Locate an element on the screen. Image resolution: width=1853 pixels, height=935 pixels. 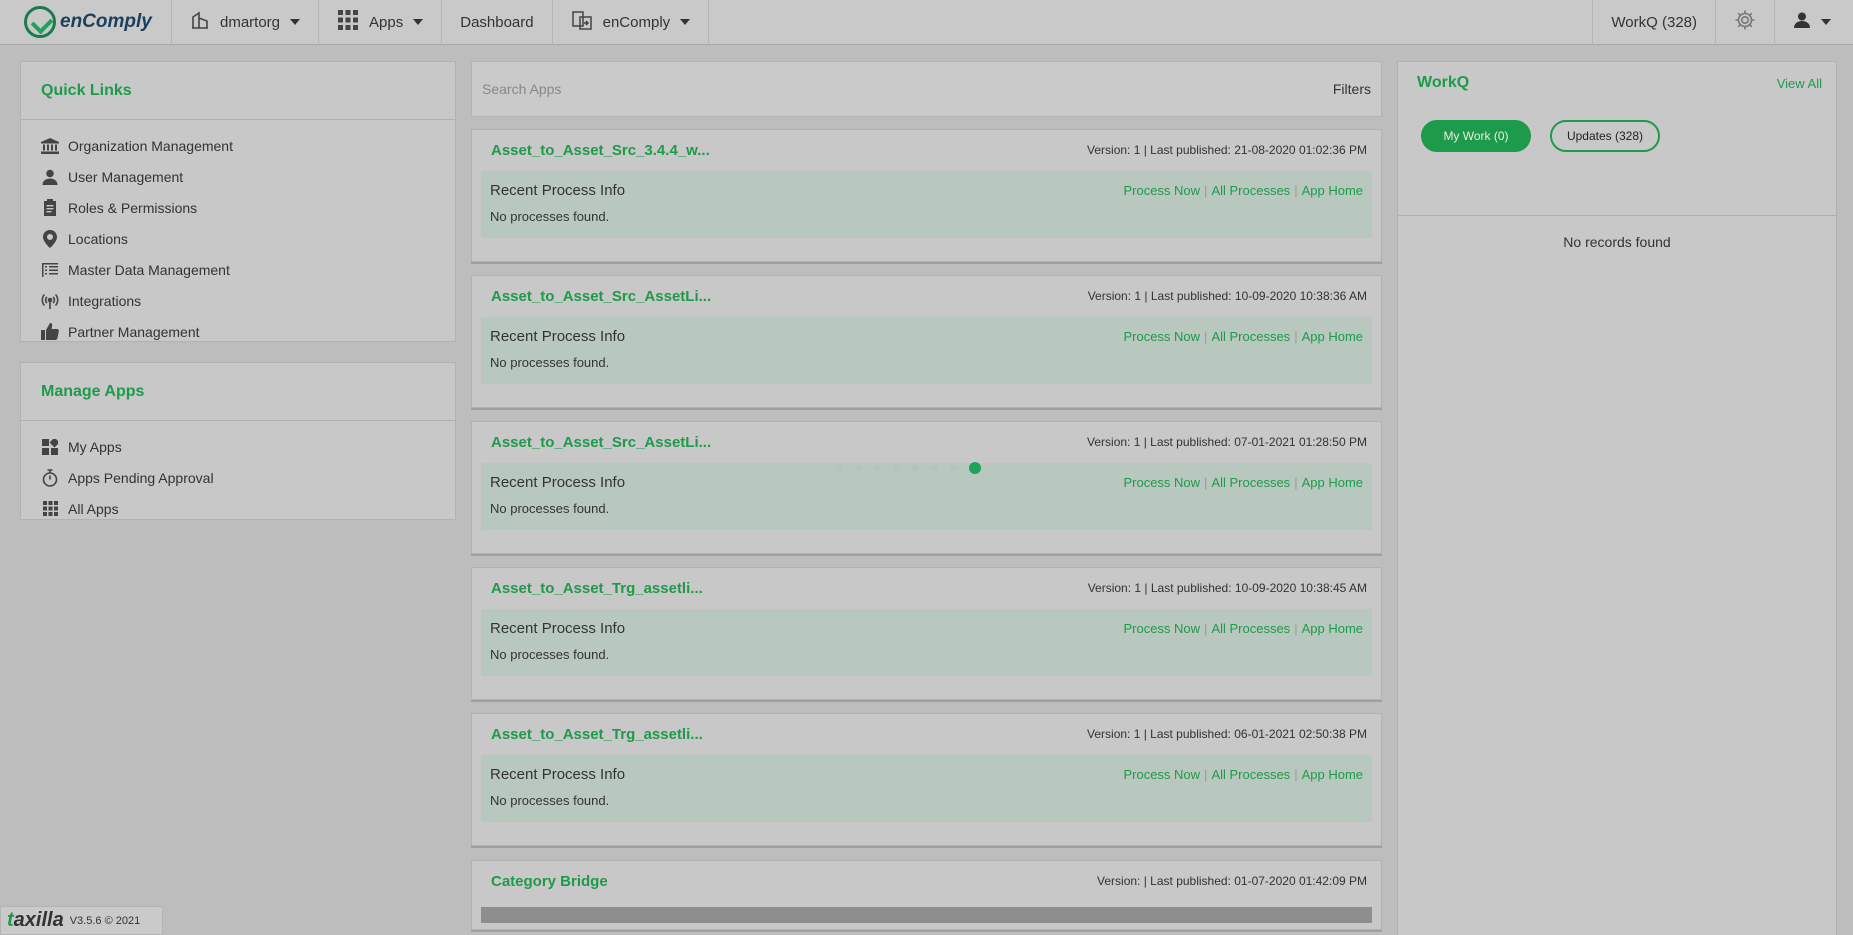
version-text: V3.5.6 © 2021 is located at coordinates (105, 920).